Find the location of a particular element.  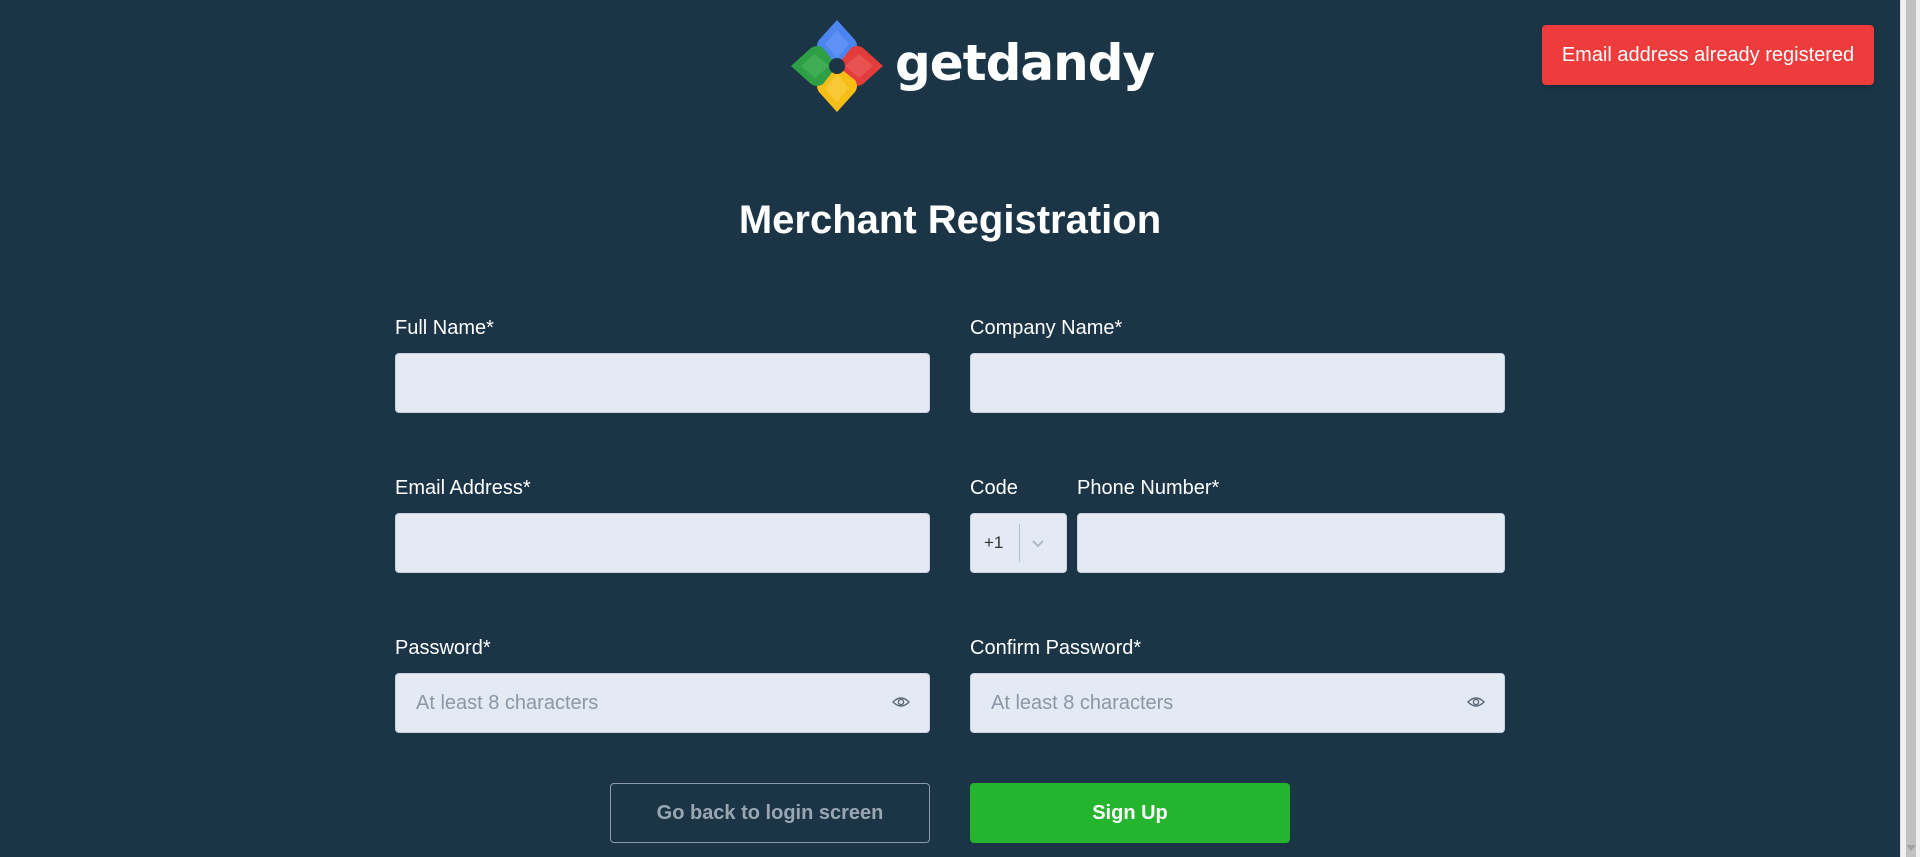

chevron-down-icon is located at coordinates (1038, 543).